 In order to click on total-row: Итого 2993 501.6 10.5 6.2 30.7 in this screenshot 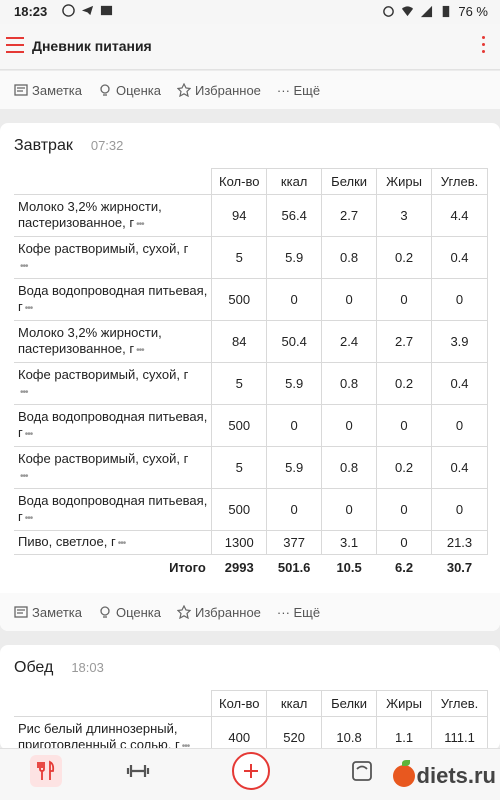, I will do `click(251, 567)`.